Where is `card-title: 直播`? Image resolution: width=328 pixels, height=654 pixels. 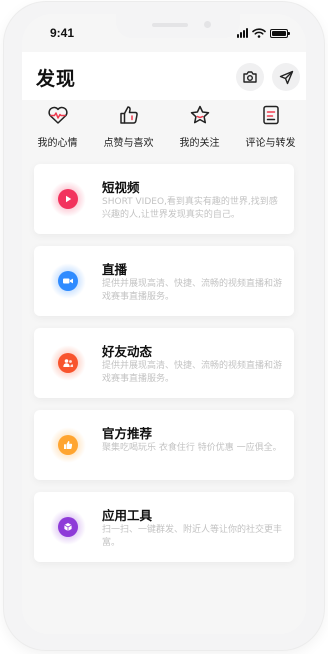
card-title: 直播 is located at coordinates (115, 269).